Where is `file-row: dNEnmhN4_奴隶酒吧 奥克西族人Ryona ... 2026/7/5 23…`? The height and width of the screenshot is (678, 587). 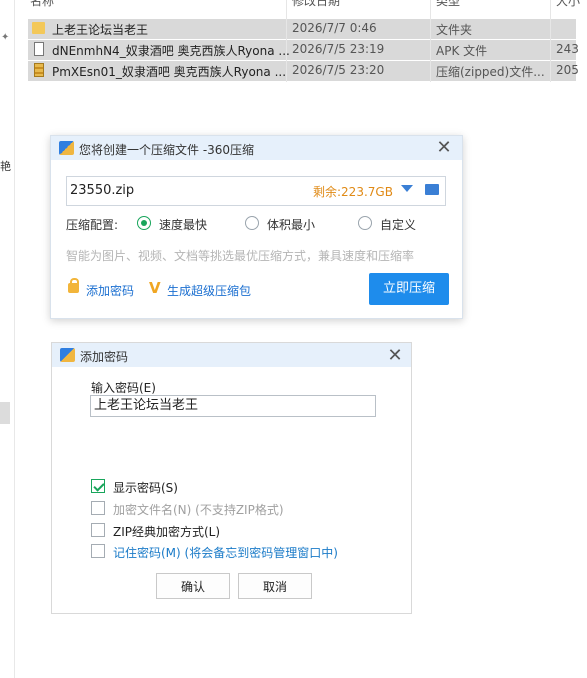
file-row: dNEnmhN4_奴隶酒吧 奥克西族人Ryona ... 2026/7/5 23… is located at coordinates (303, 50).